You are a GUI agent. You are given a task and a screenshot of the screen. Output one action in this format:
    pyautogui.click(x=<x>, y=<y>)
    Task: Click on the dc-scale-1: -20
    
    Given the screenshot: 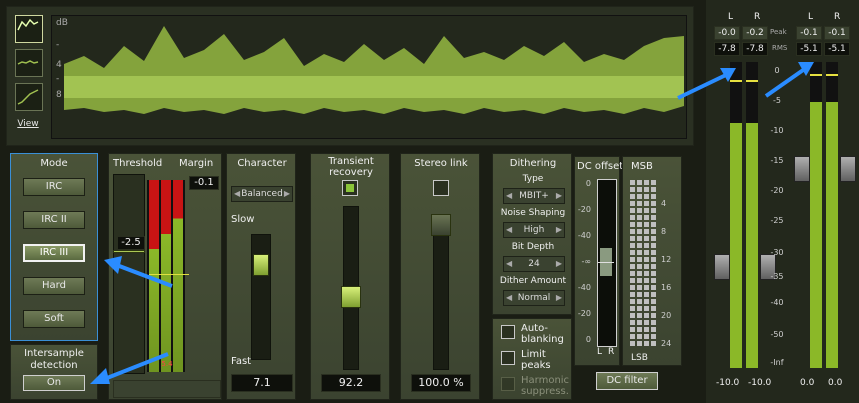 What is the action you would take?
    pyautogui.click(x=584, y=209)
    